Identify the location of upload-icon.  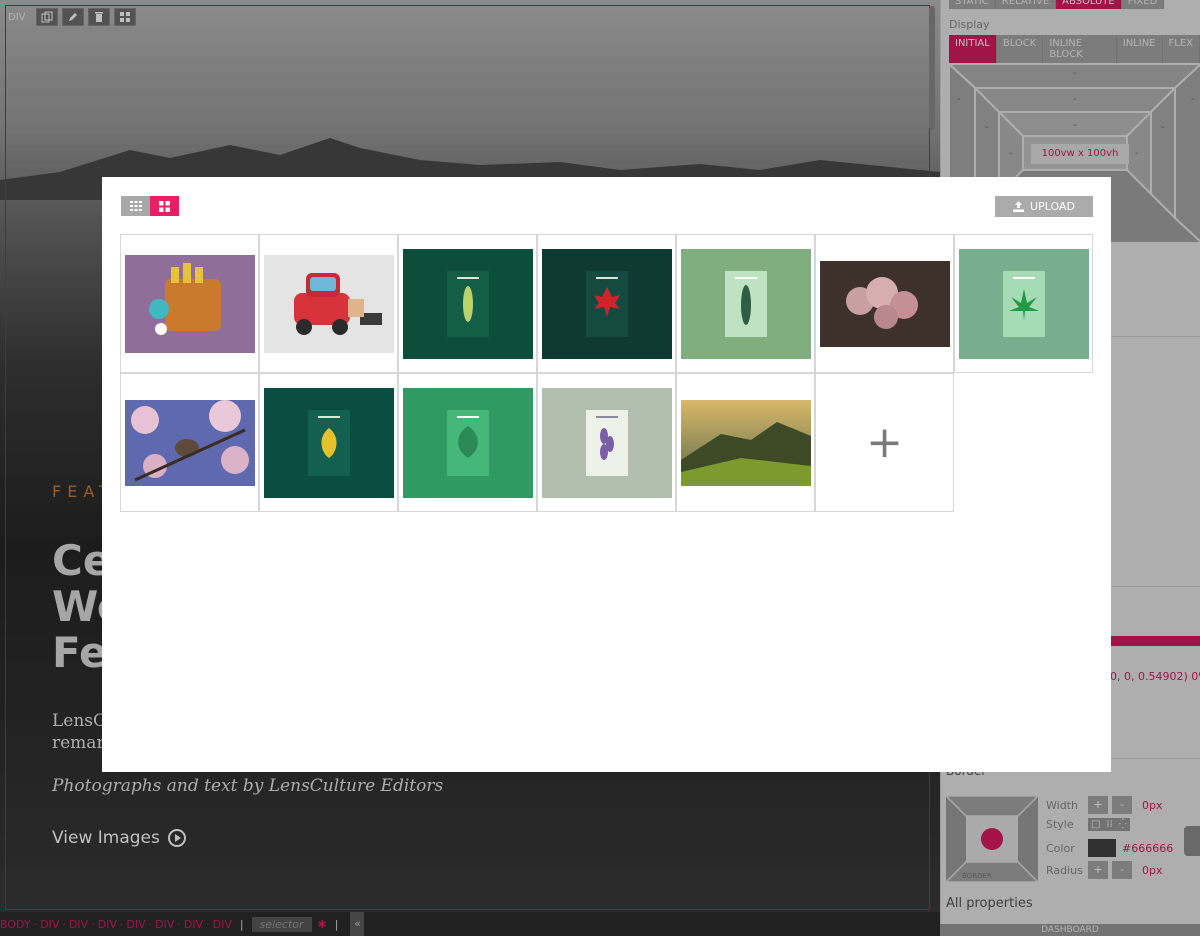
(1019, 206).